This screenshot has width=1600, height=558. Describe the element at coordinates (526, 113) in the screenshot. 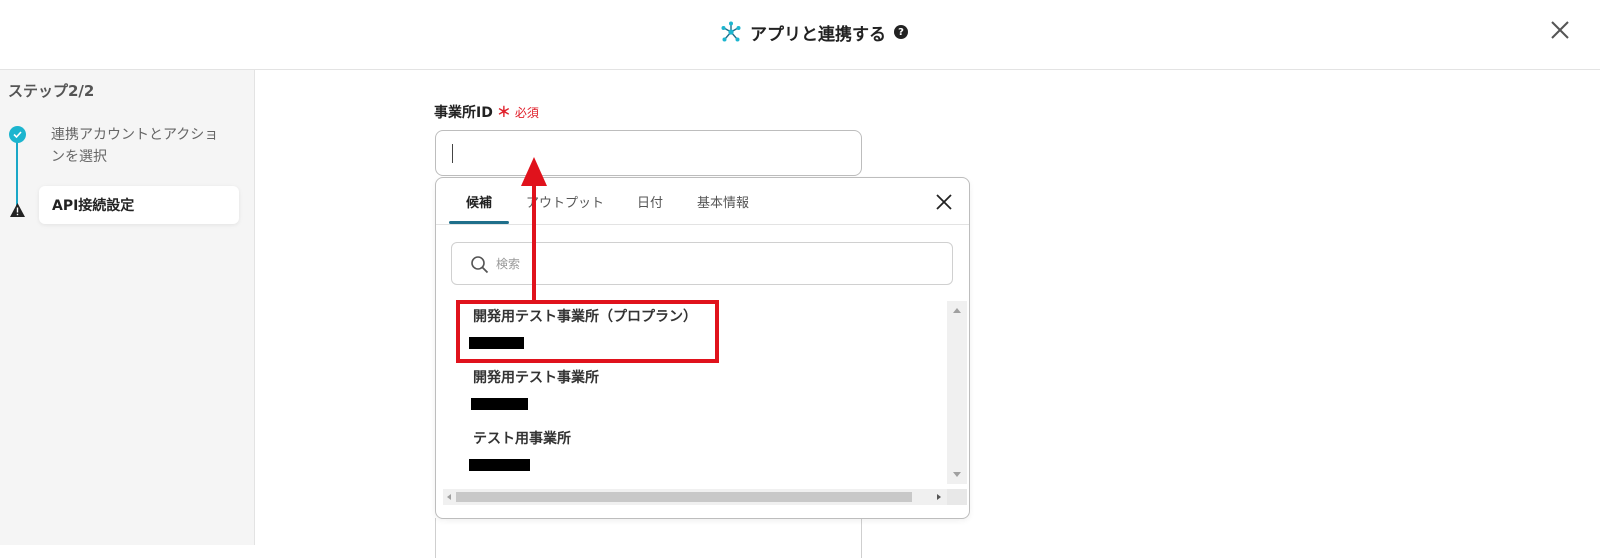

I see `required-text: 必須` at that location.